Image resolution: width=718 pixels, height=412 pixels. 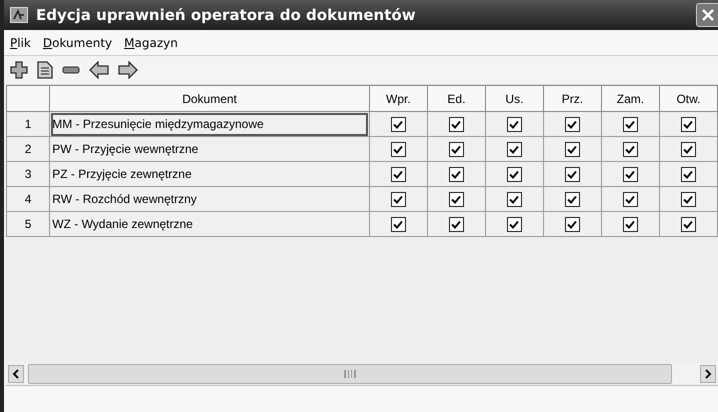 I want to click on close-button, so click(x=707, y=15).